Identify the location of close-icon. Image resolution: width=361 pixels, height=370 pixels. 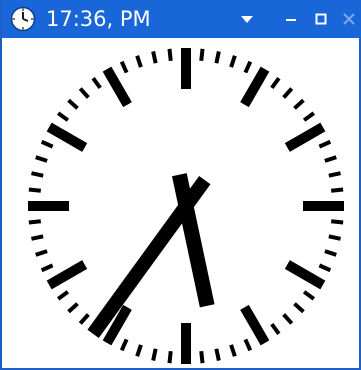
(349, 19).